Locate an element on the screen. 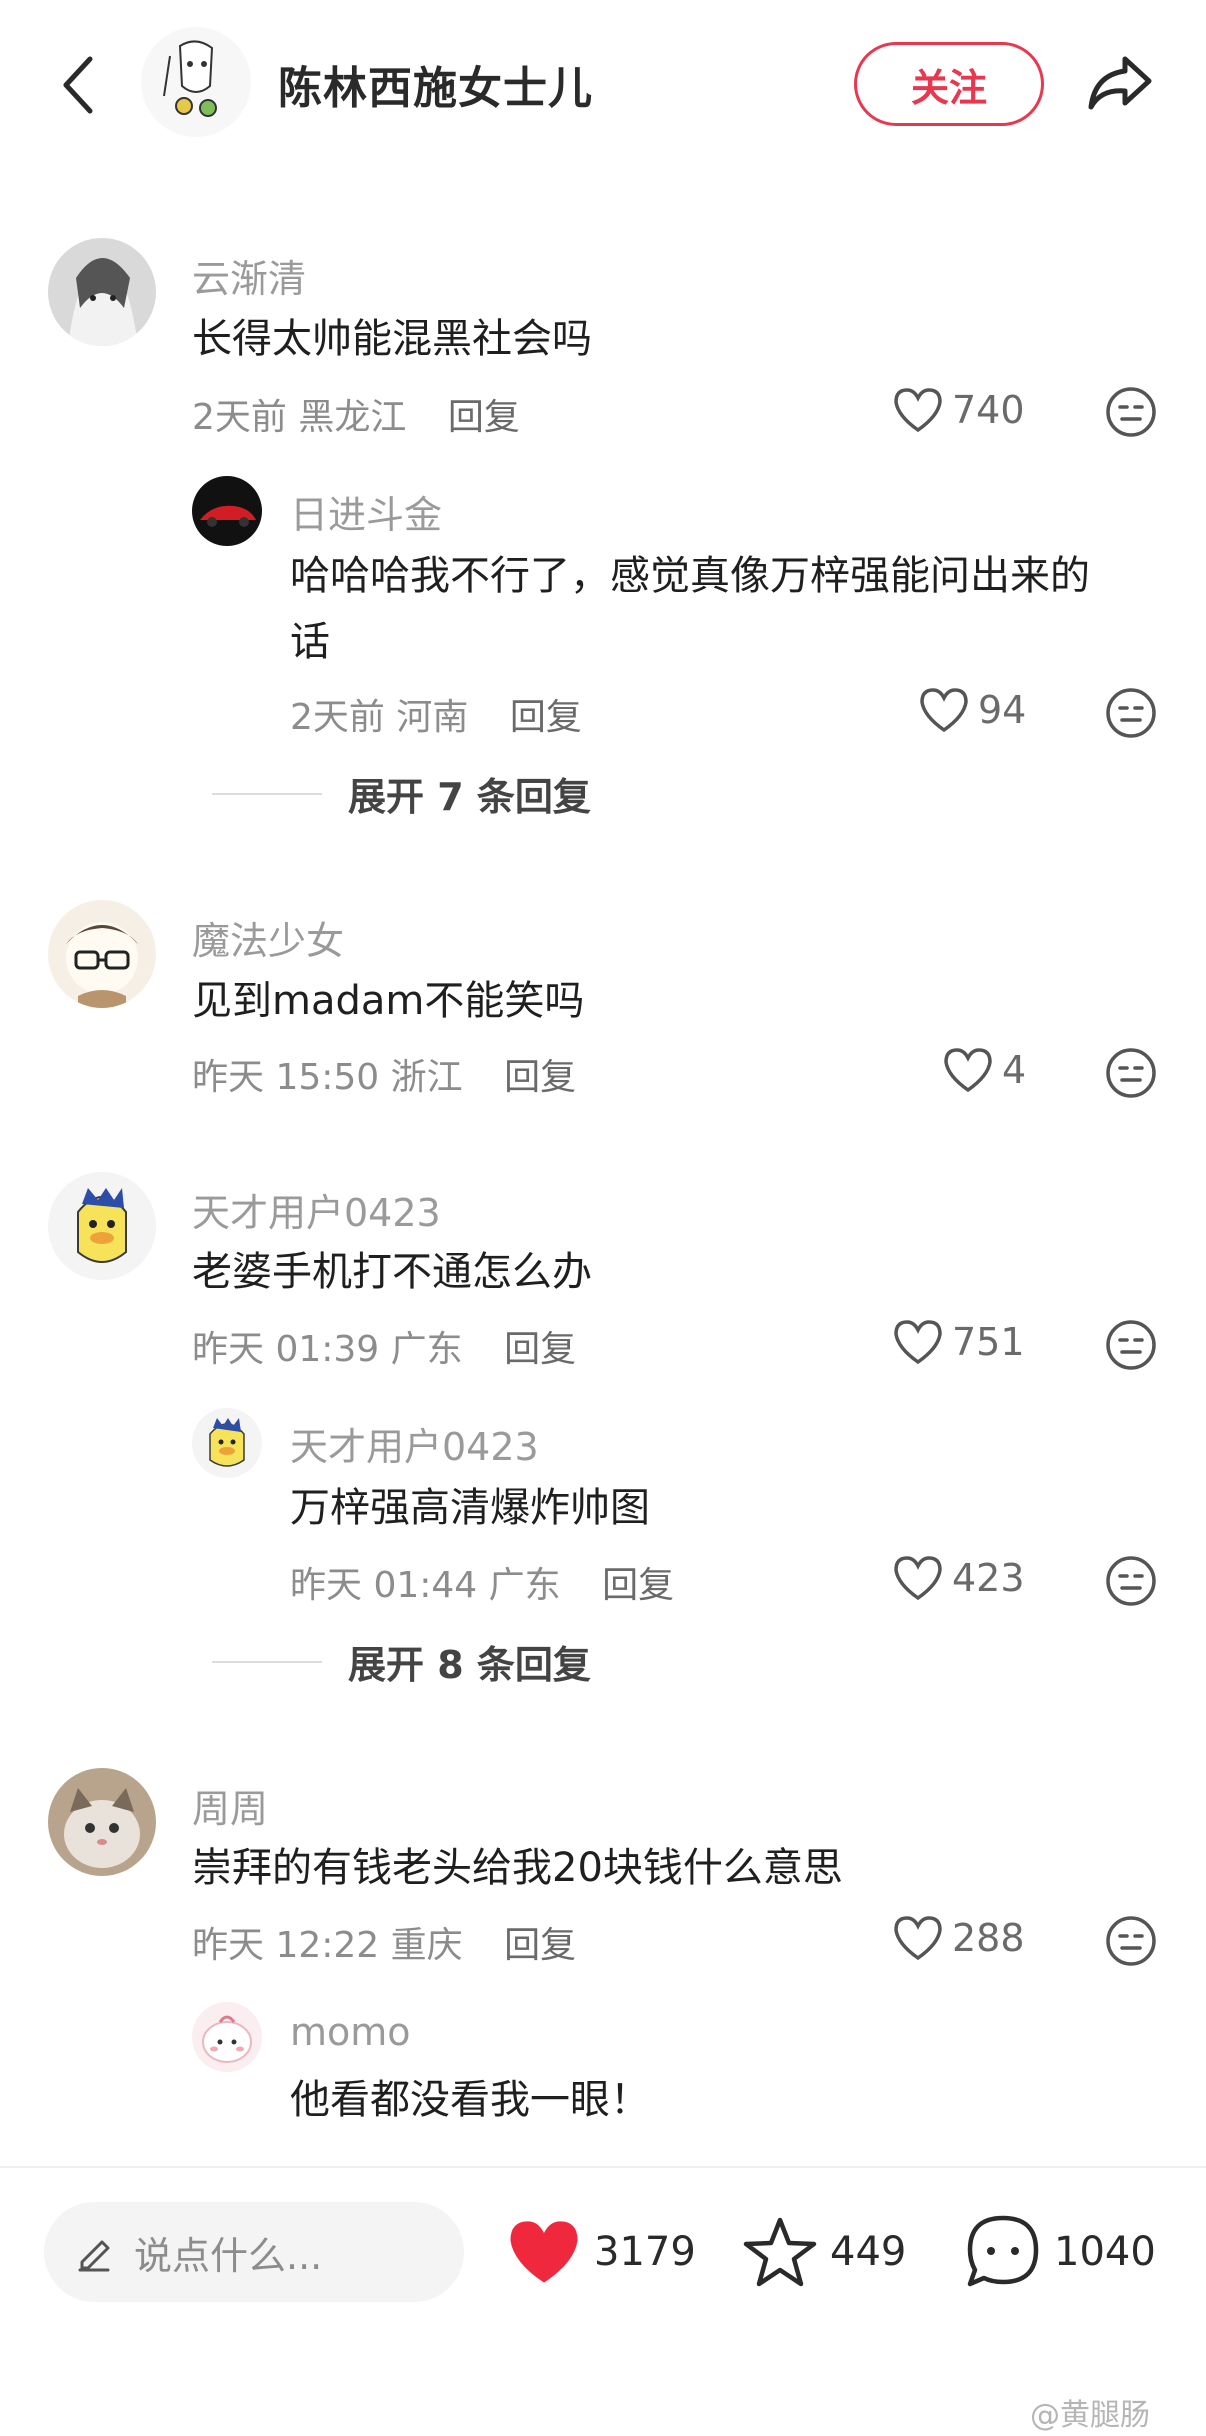  favorite-count: 449 is located at coordinates (868, 2252).